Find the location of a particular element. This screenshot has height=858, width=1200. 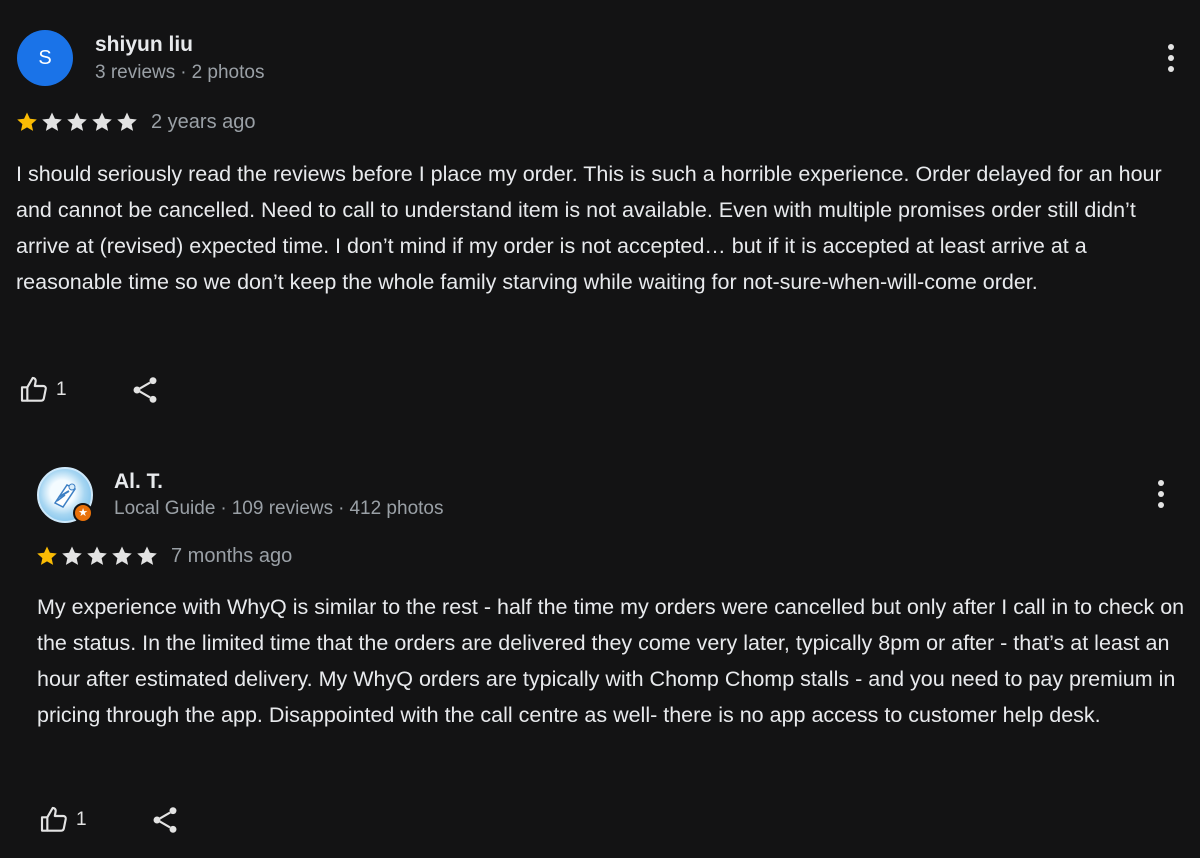

review-time: 7 months ago is located at coordinates (232, 555).